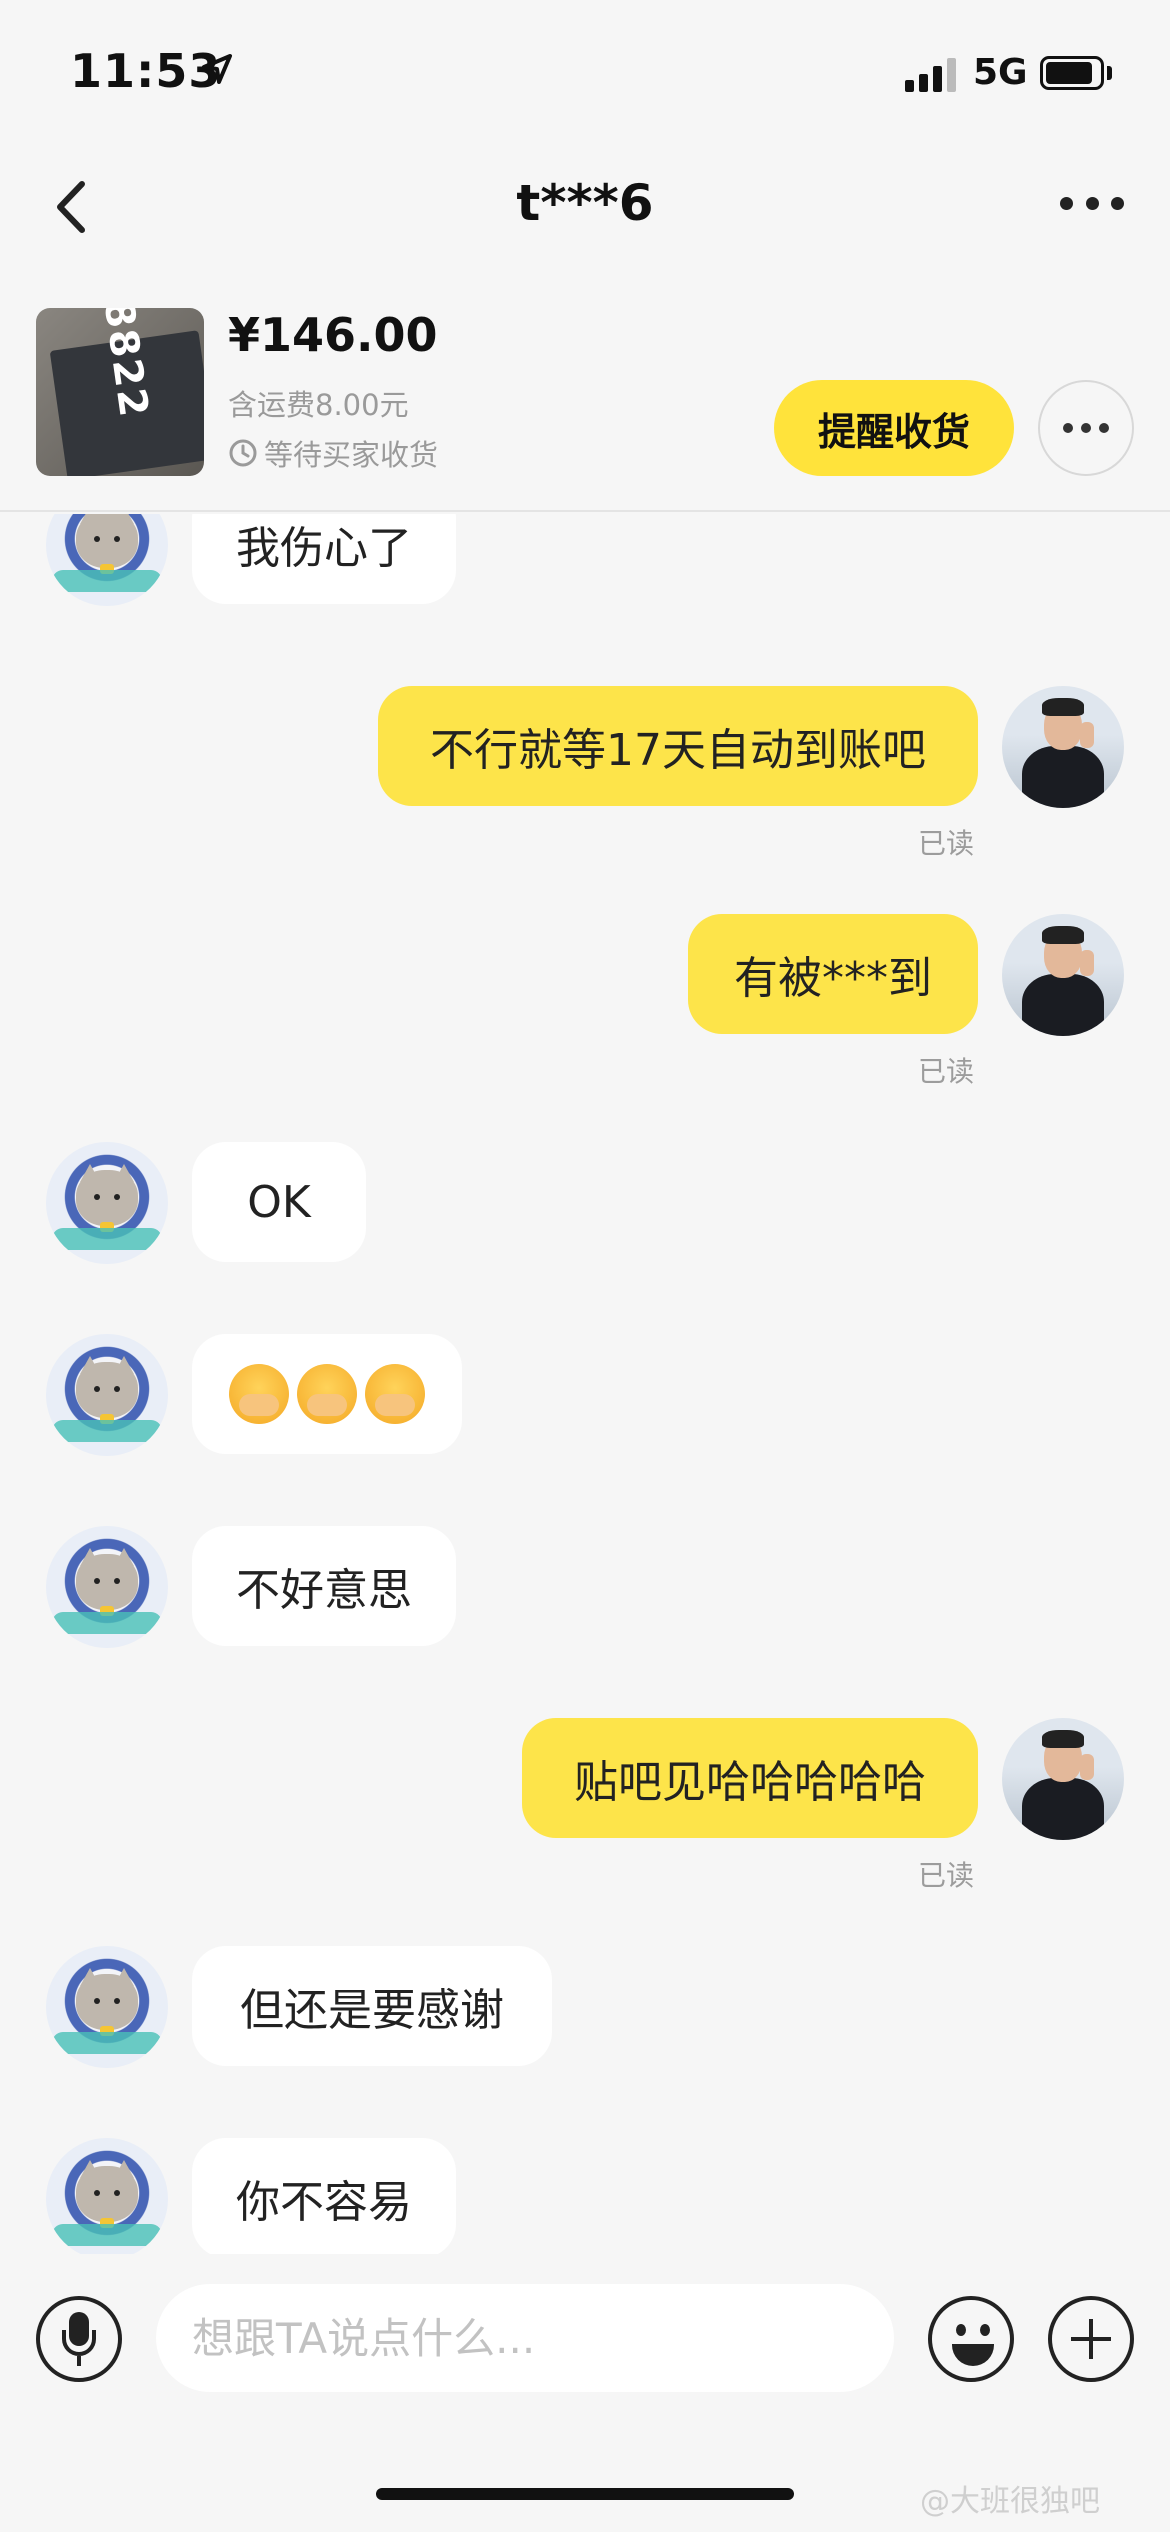 Image resolution: width=1170 pixels, height=2532 pixels. I want to click on emoji-message-bubble, so click(327, 1394).